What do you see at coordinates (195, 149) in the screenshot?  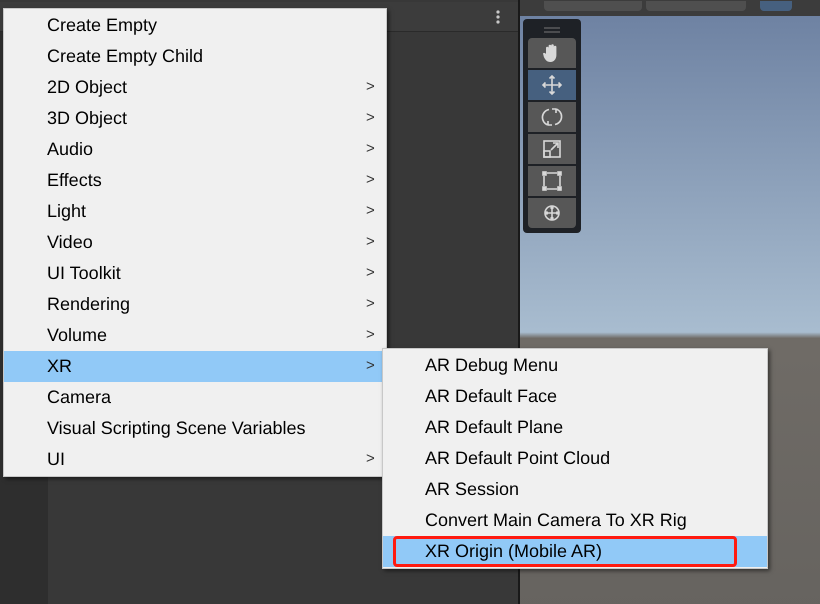 I see `menu-item: Audio >` at bounding box center [195, 149].